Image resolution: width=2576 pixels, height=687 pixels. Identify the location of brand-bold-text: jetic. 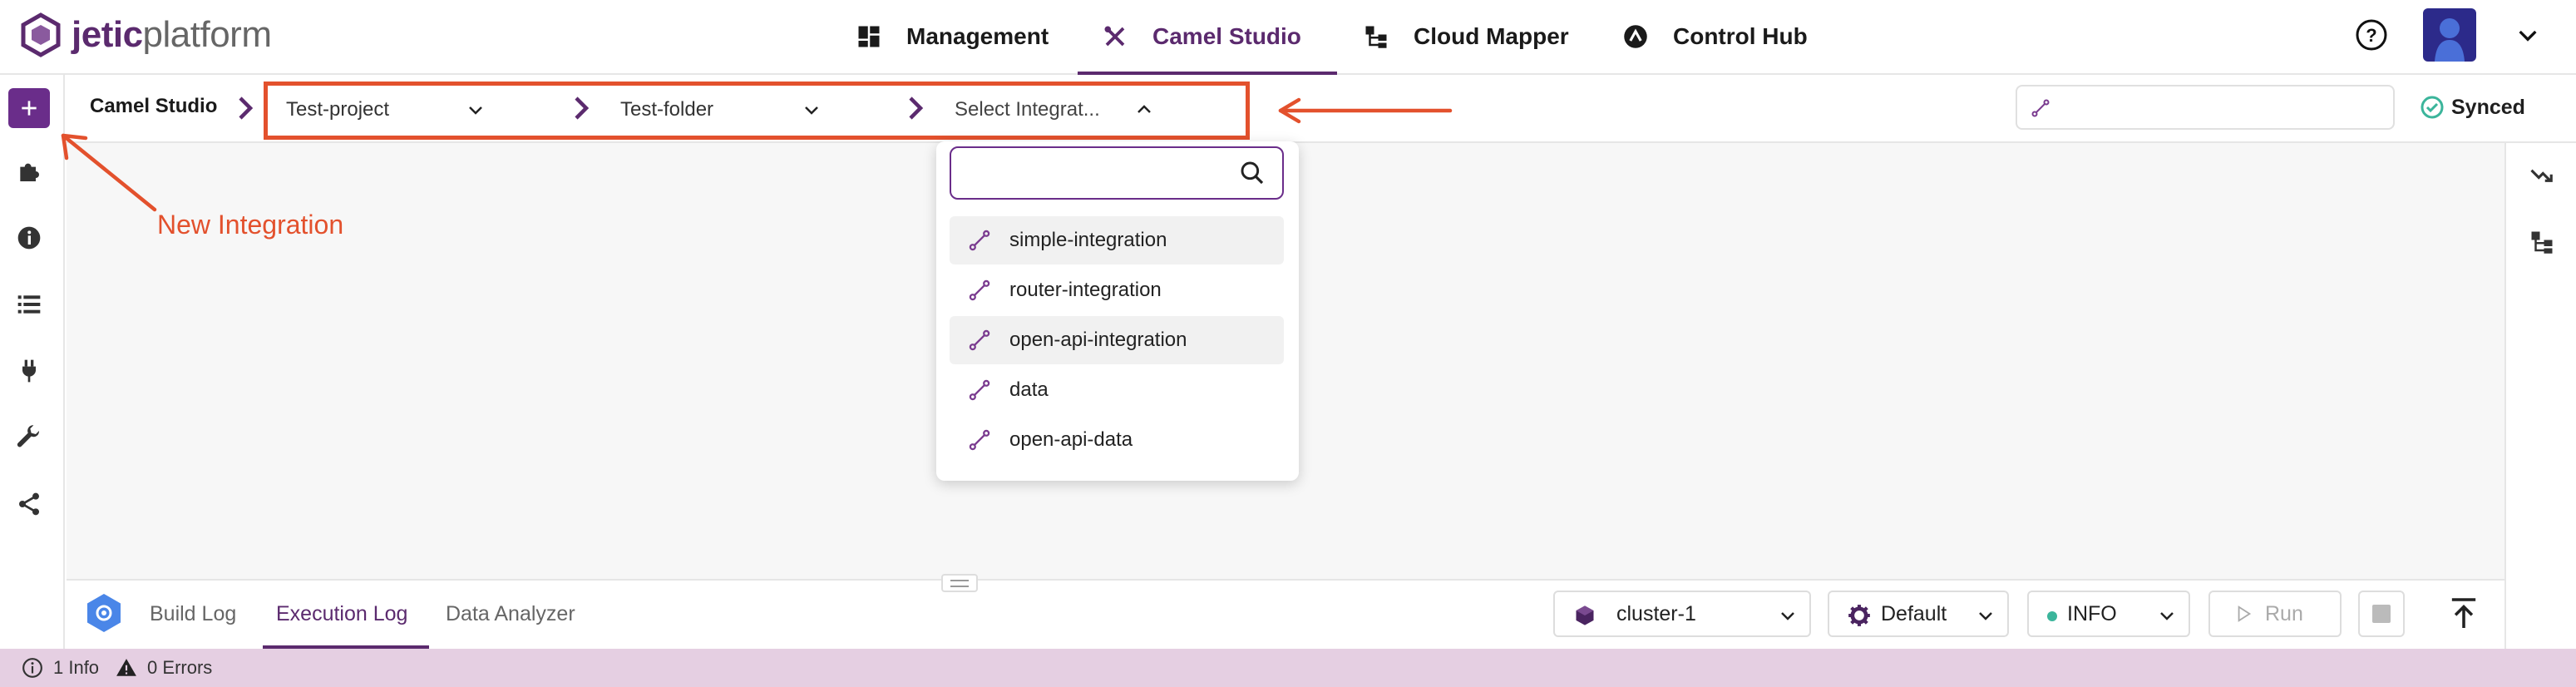
(108, 34).